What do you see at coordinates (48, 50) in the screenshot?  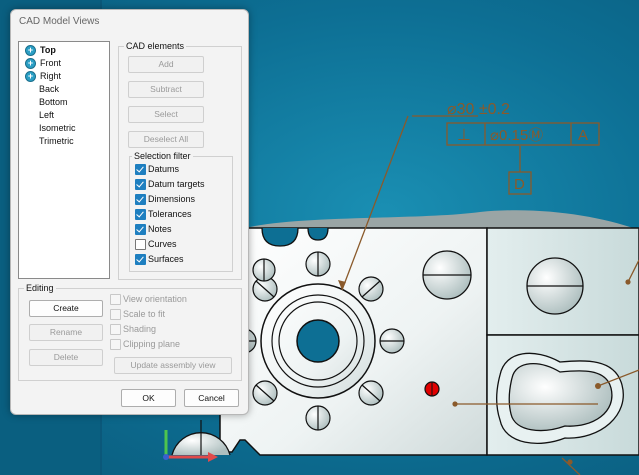 I see `tree-item-label: Top` at bounding box center [48, 50].